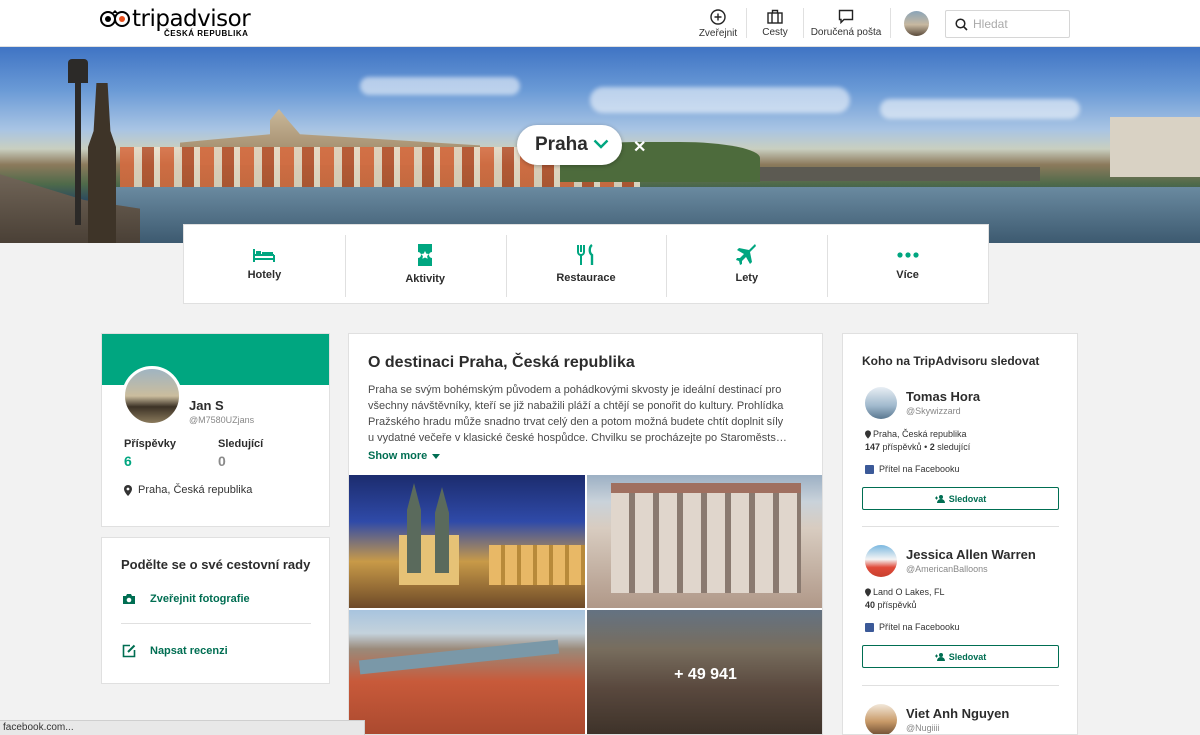 Image resolution: width=1200 pixels, height=735 pixels. What do you see at coordinates (933, 411) in the screenshot?
I see `user-handle: @Skywizzard` at bounding box center [933, 411].